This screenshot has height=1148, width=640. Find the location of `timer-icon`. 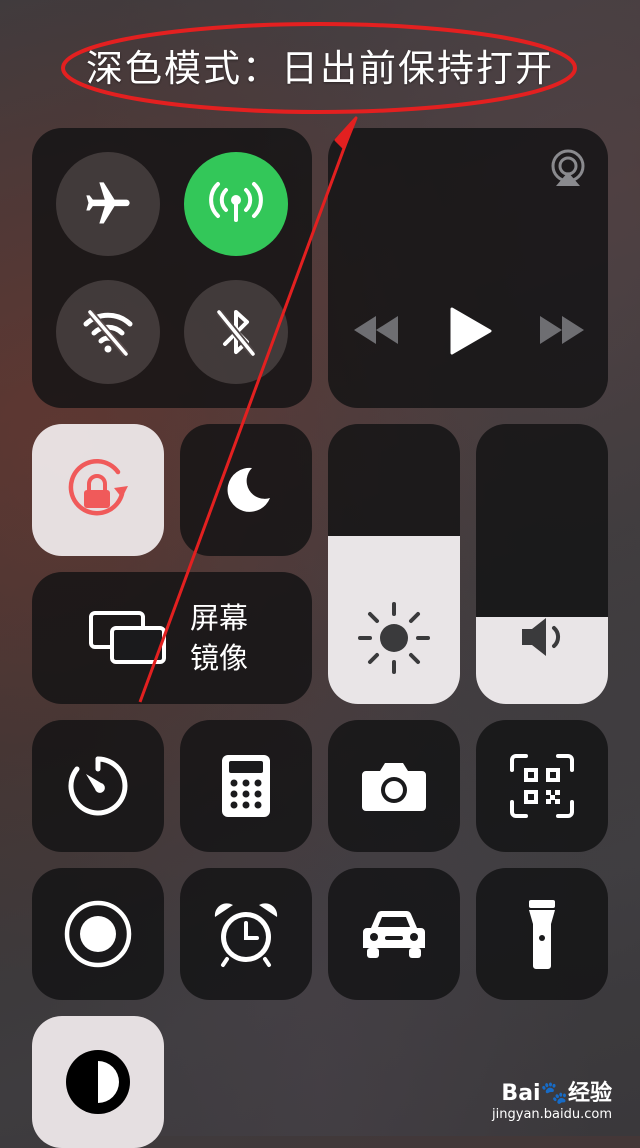

timer-icon is located at coordinates (98, 786).